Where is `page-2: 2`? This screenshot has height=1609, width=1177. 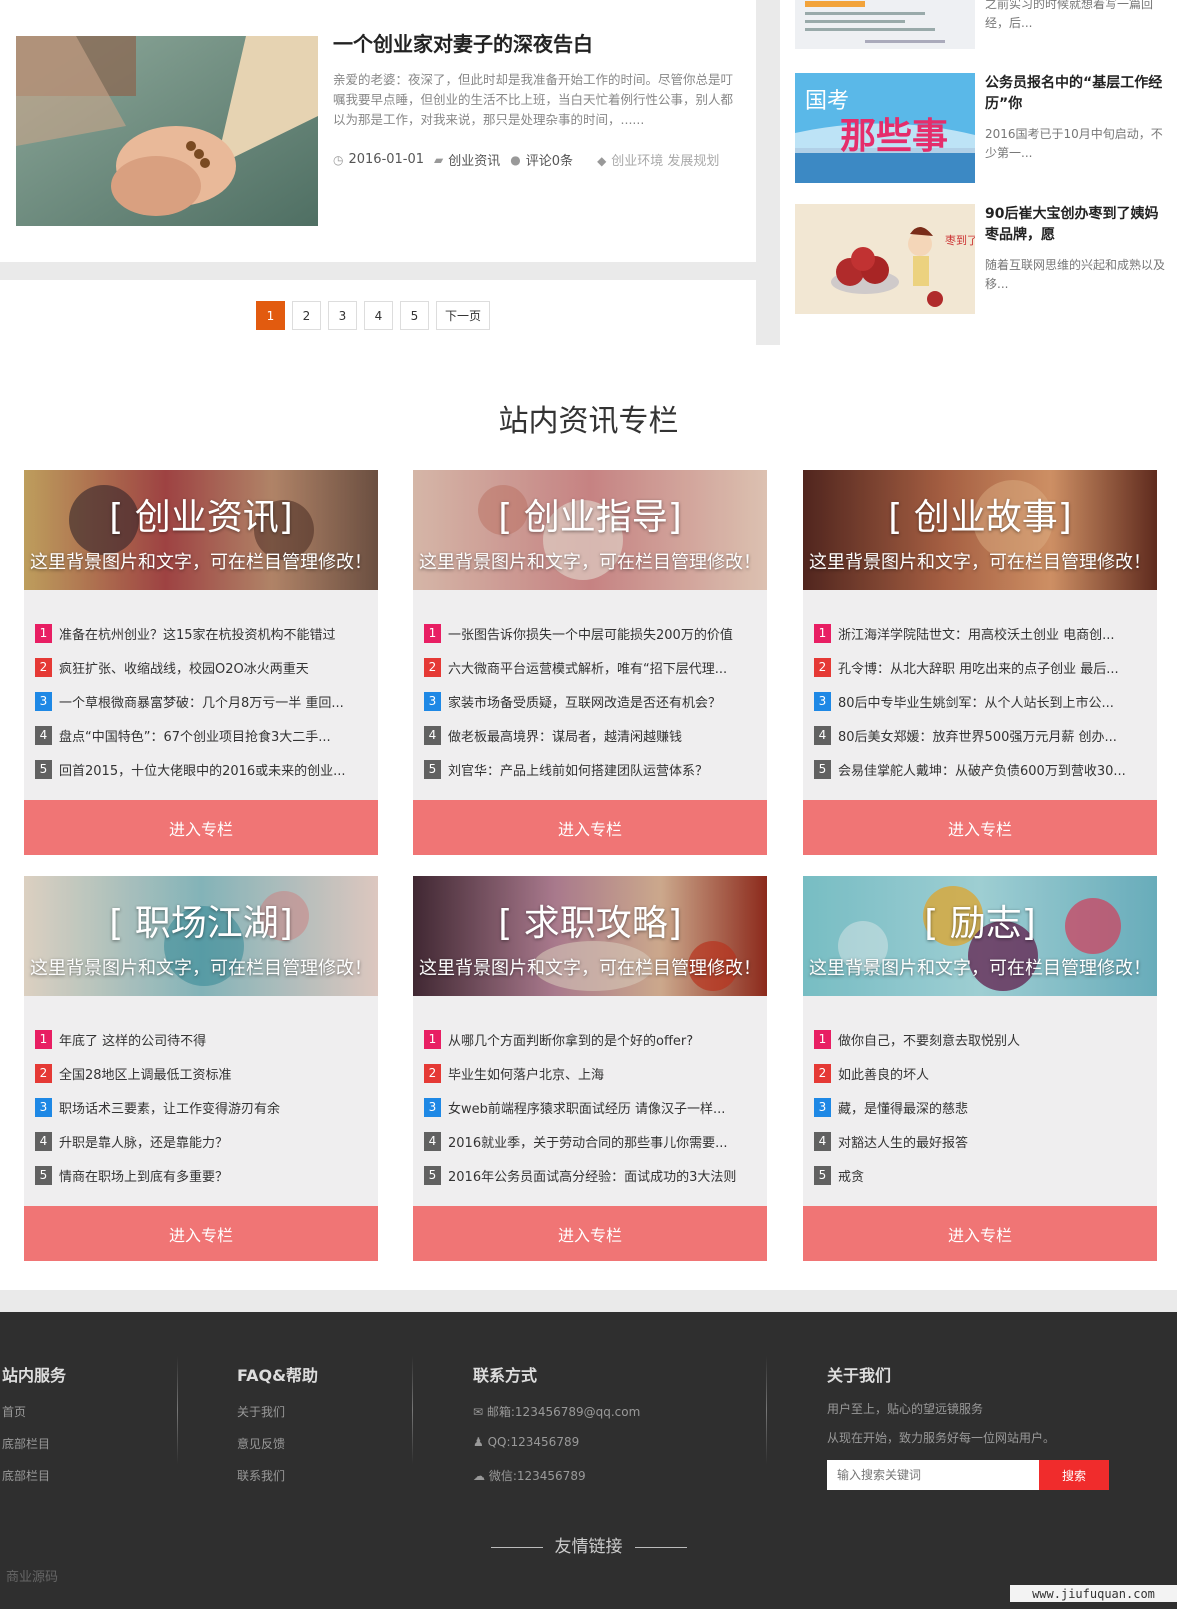 page-2: 2 is located at coordinates (306, 315).